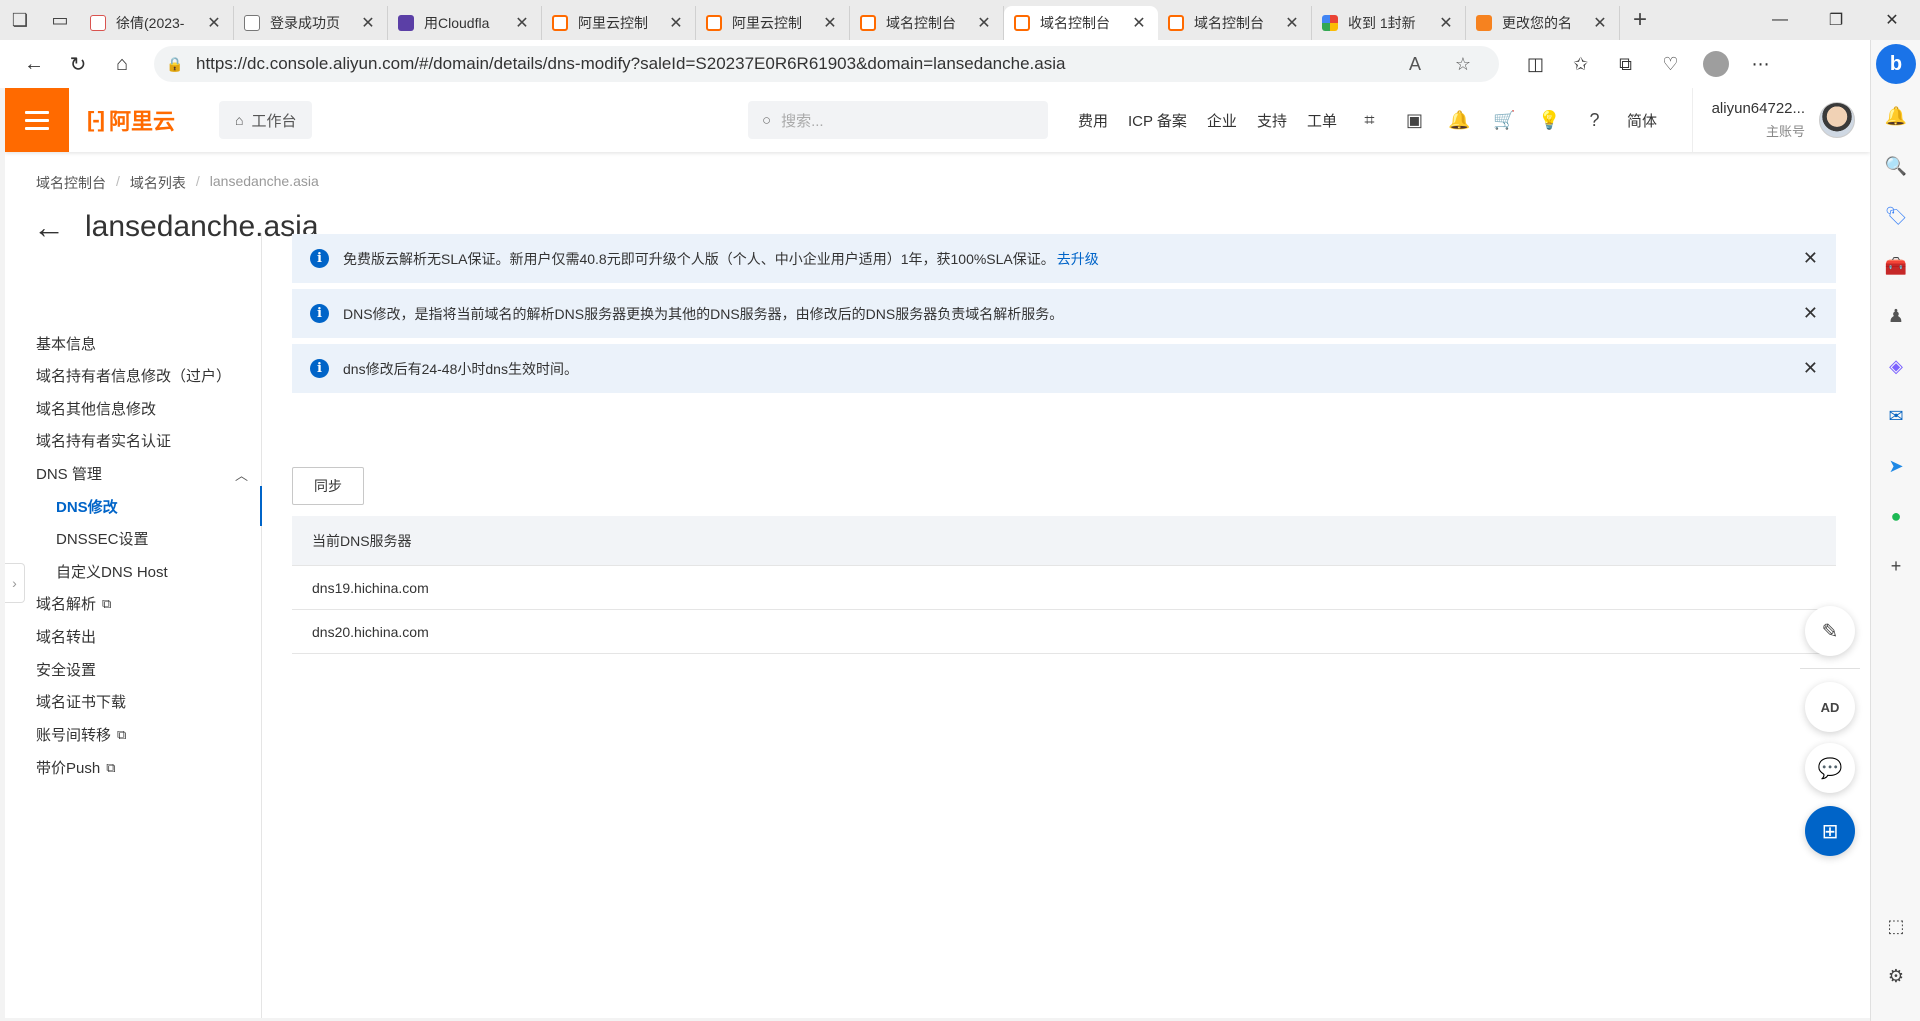  I want to click on browser-tab: 更改您的名 ✕, so click(1543, 23).